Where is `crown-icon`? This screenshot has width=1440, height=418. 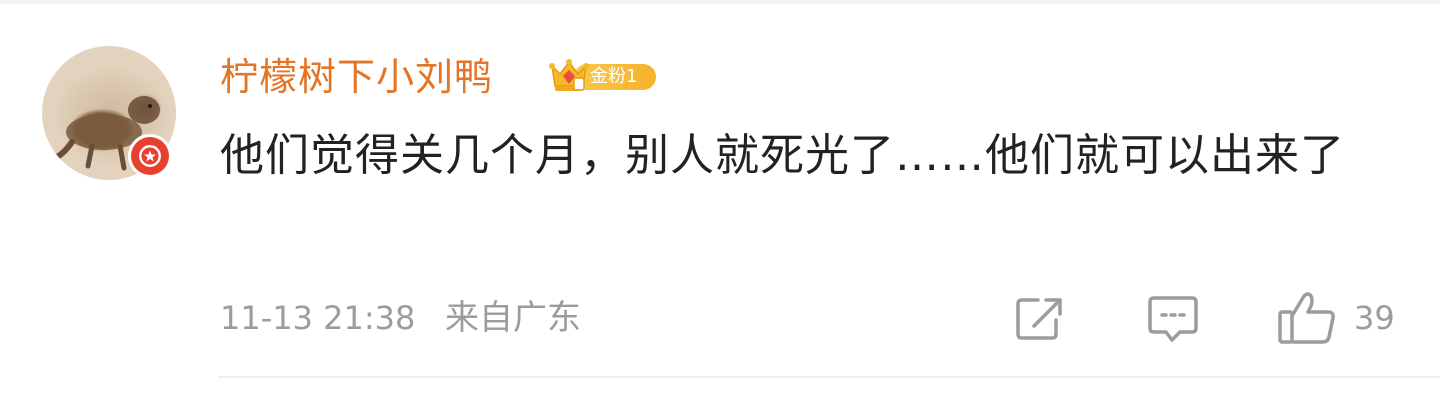 crown-icon is located at coordinates (569, 75).